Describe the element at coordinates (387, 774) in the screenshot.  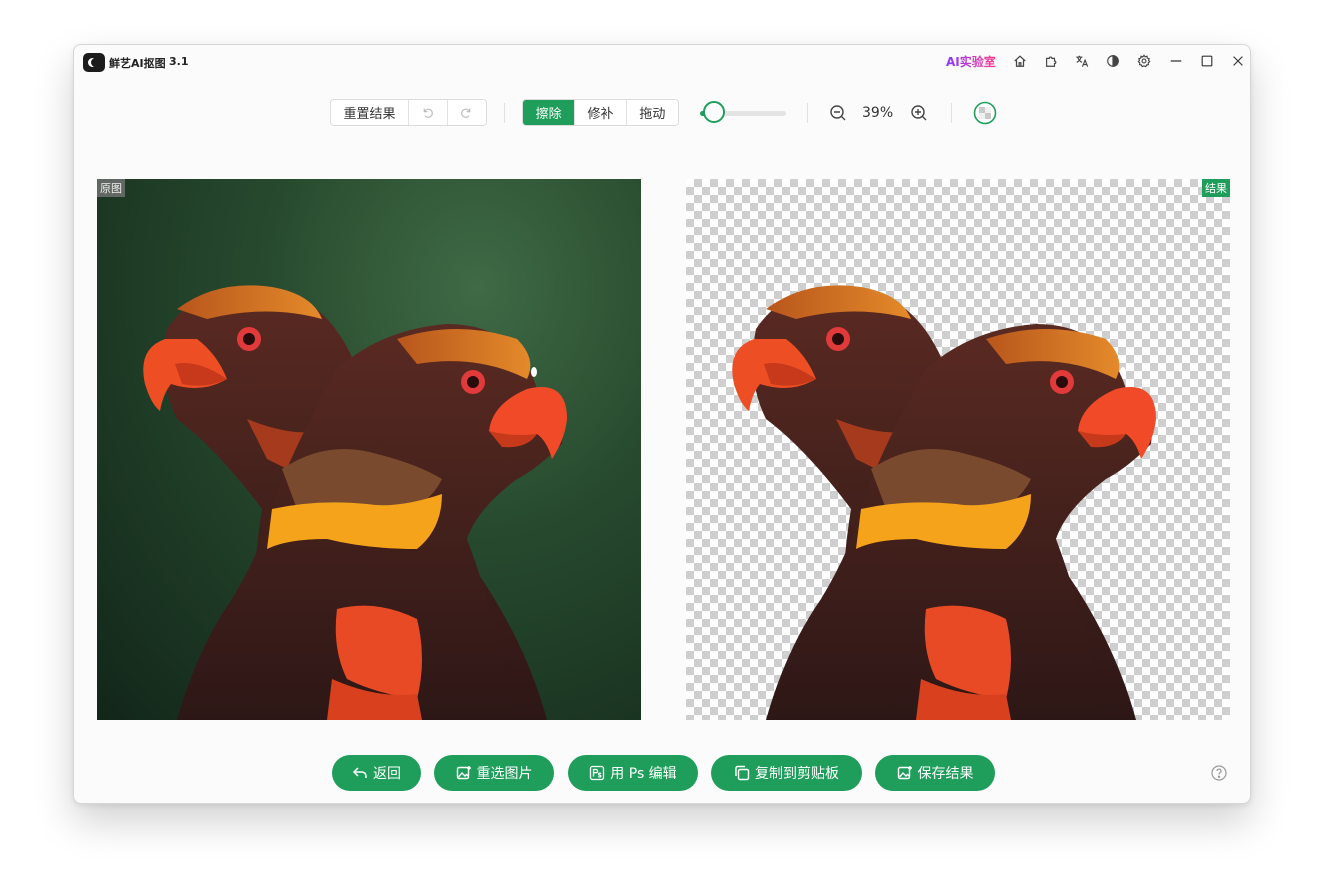
I see `back-label: 返回` at that location.